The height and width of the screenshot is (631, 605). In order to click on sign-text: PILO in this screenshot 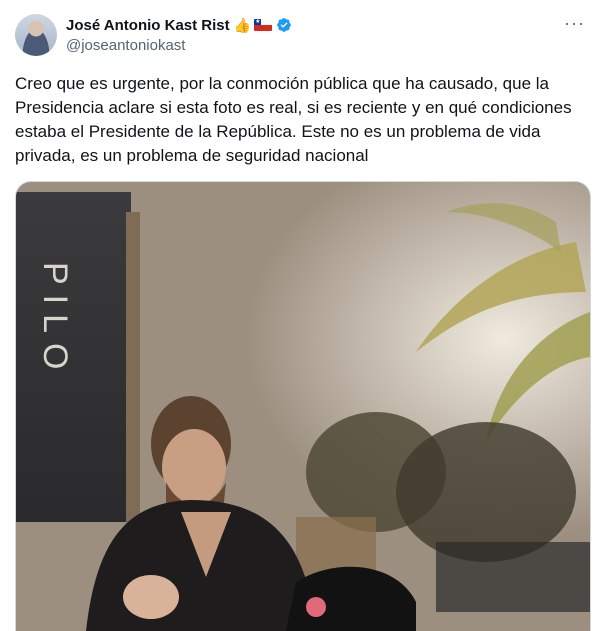, I will do `click(55, 320)`.